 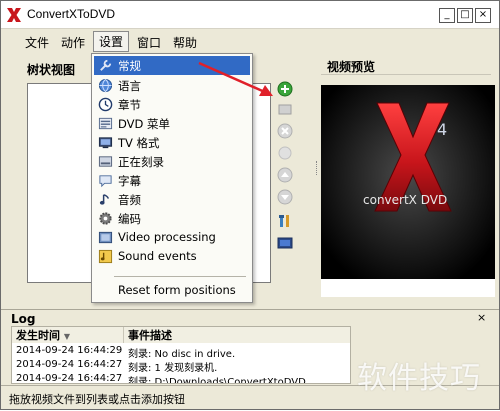 I want to click on remove-icon, so click(x=285, y=131).